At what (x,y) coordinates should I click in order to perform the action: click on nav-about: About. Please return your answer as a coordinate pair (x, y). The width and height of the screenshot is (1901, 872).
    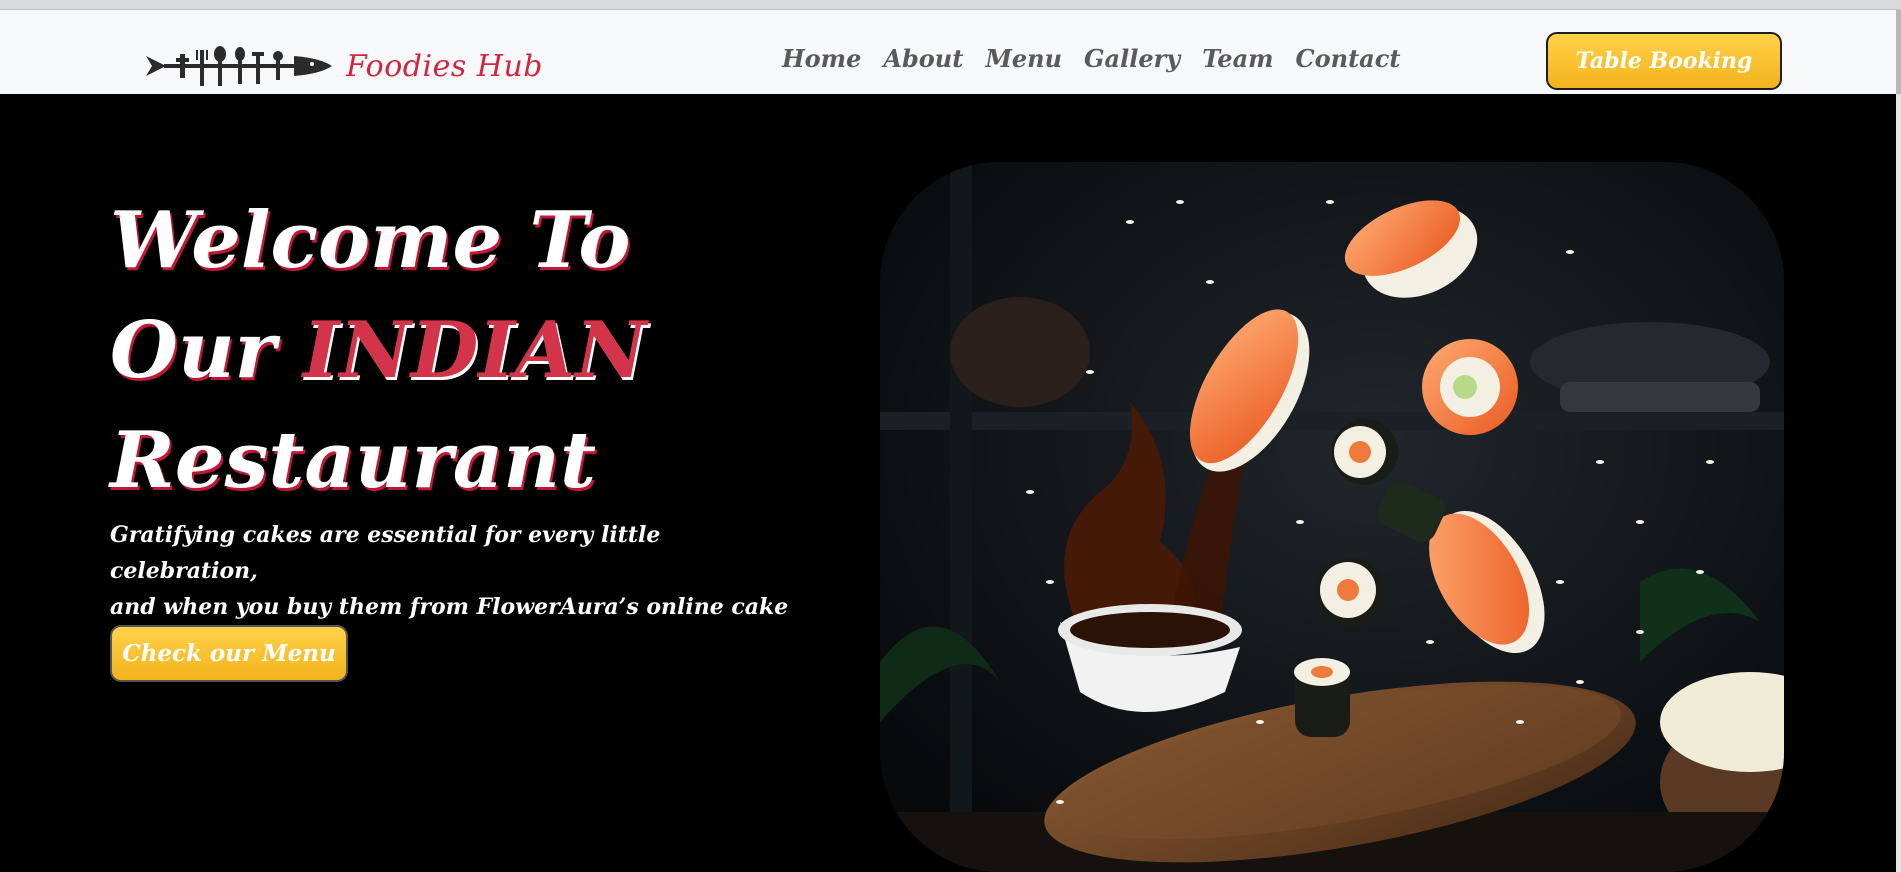
    Looking at the image, I should click on (923, 58).